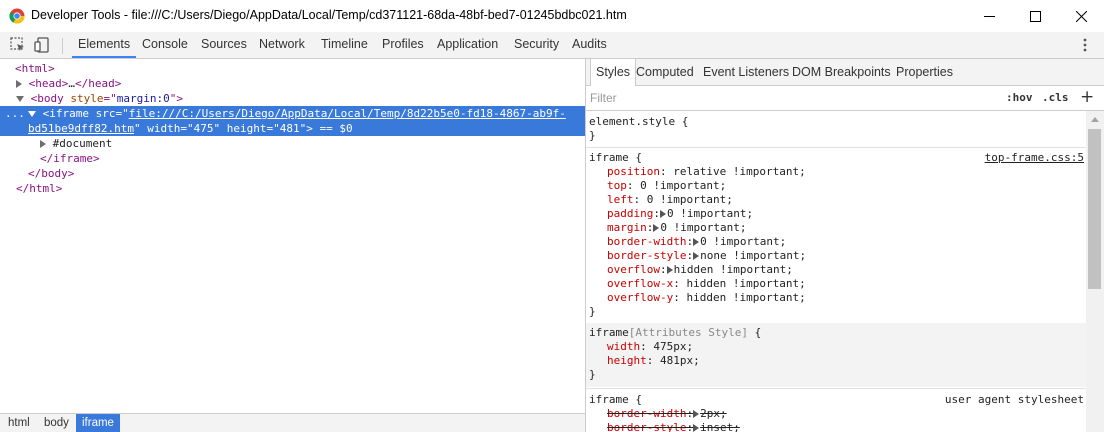 This screenshot has width=1104, height=432. Describe the element at coordinates (1085, 45) in the screenshot. I see `more-options-icon` at that location.